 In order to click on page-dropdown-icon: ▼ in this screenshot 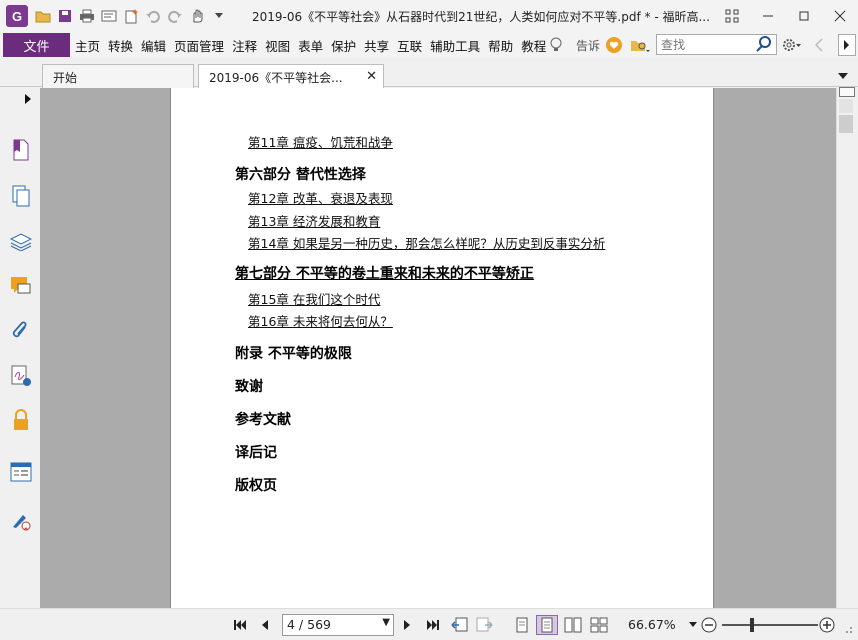, I will do `click(386, 622)`.